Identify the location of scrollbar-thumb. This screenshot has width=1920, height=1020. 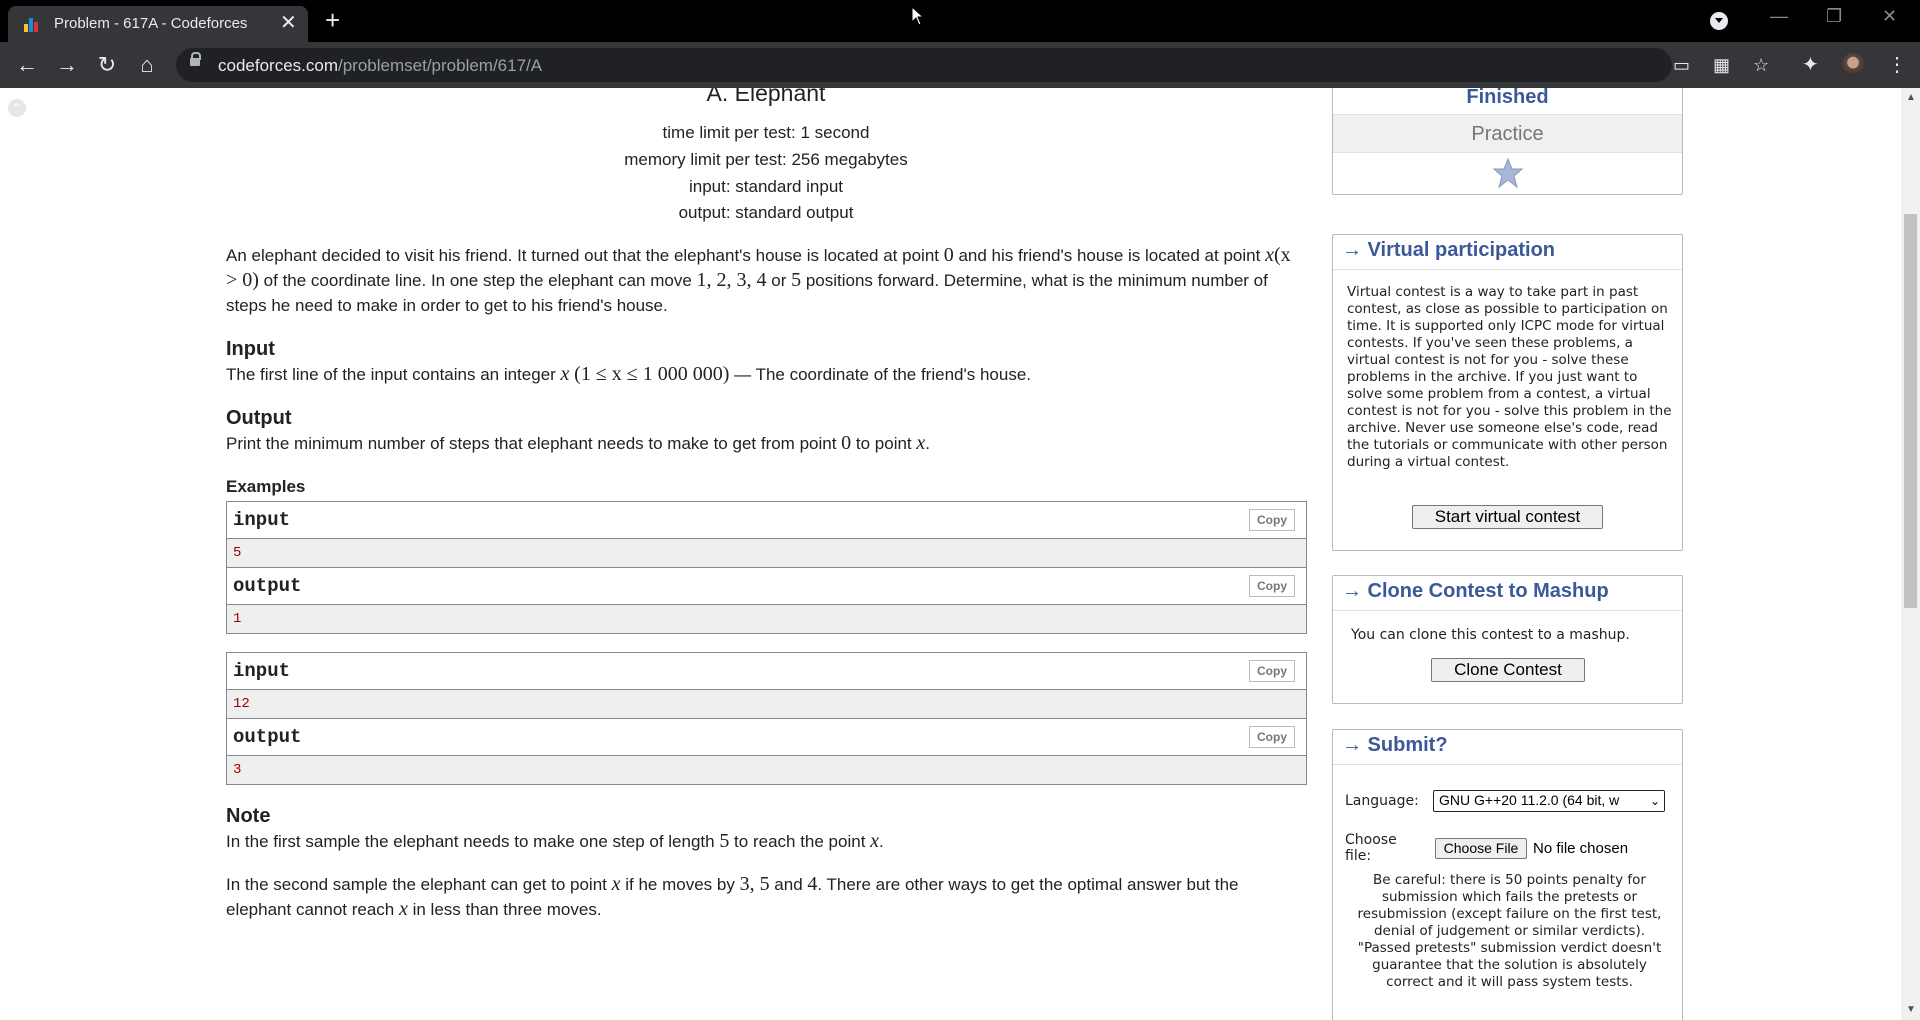
(1910, 411).